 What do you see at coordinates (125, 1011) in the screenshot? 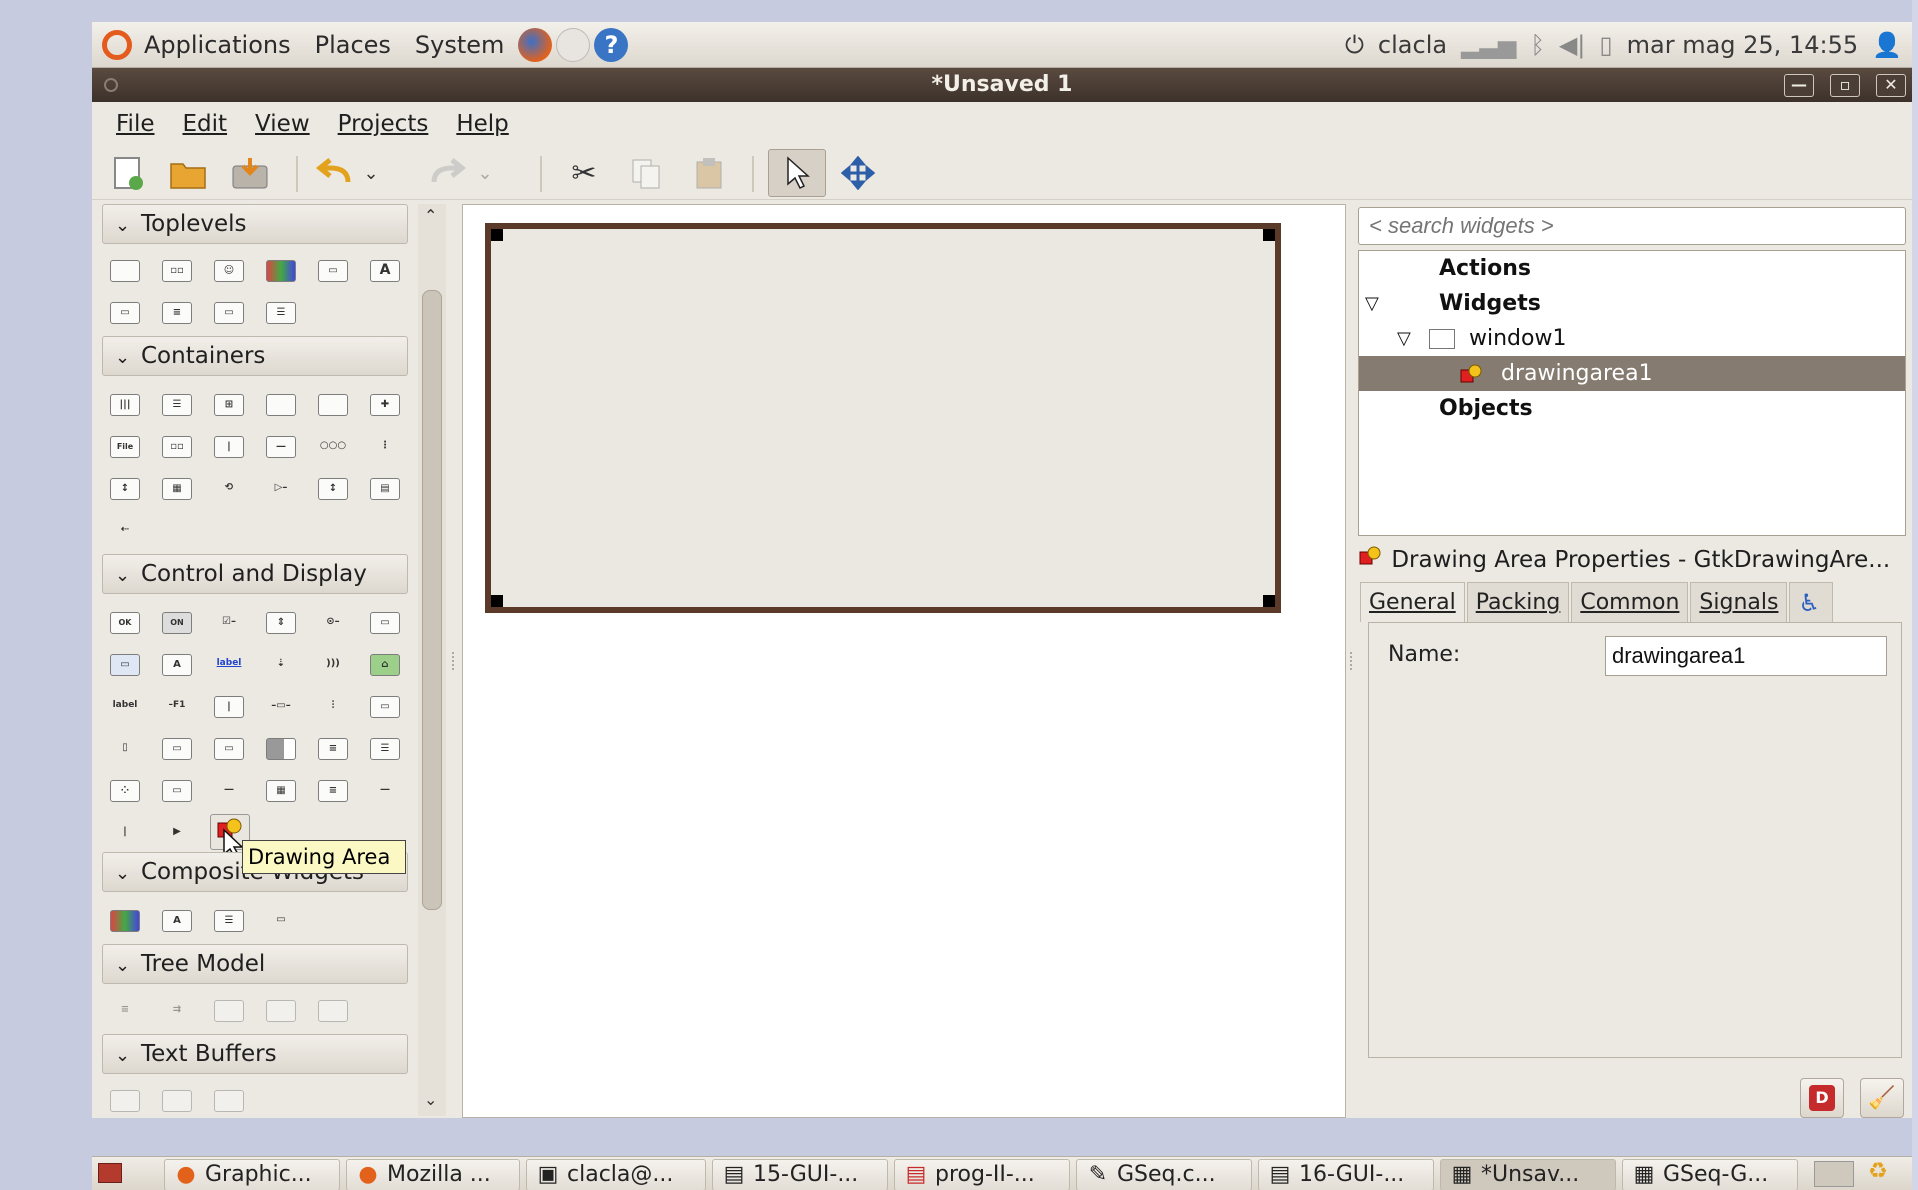
I see `list-store-icon: ≡` at bounding box center [125, 1011].